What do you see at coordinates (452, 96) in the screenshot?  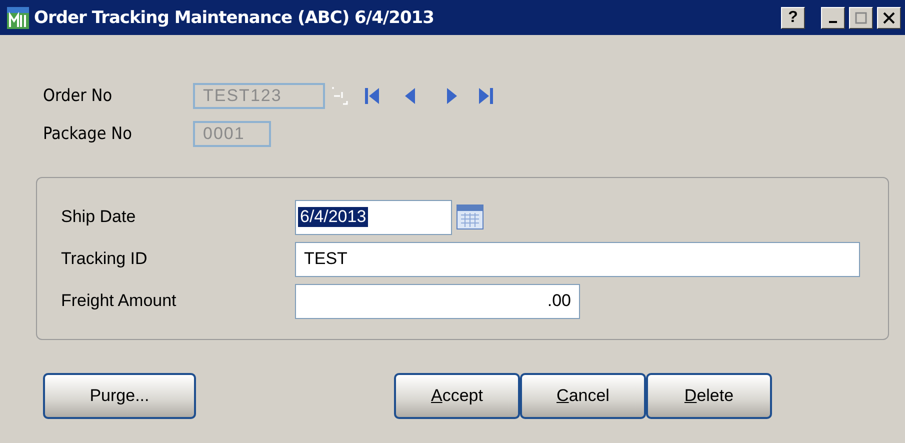 I see `next-record-icon` at bounding box center [452, 96].